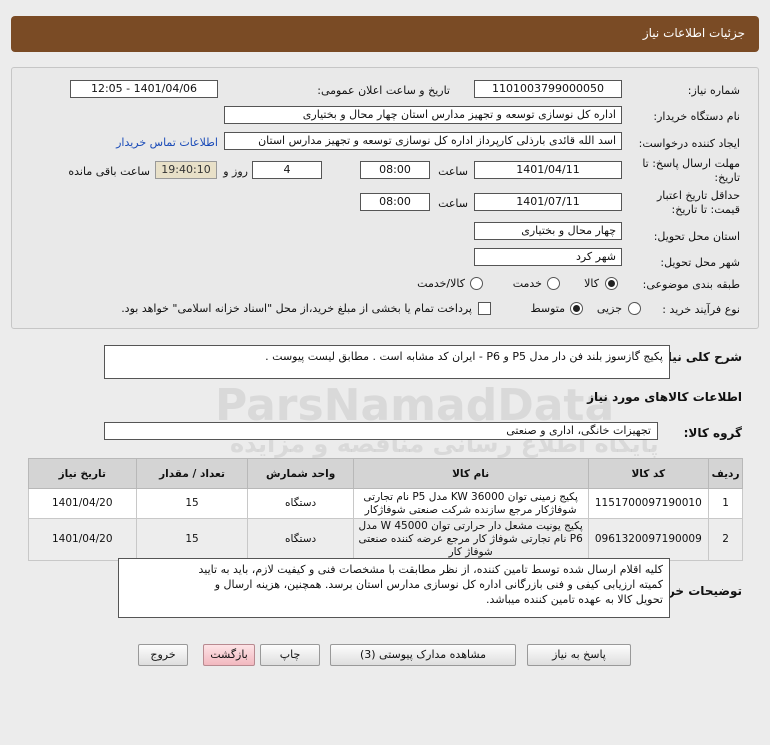 The width and height of the screenshot is (770, 745). What do you see at coordinates (725, 503) in the screenshot?
I see `row-index: 1` at bounding box center [725, 503].